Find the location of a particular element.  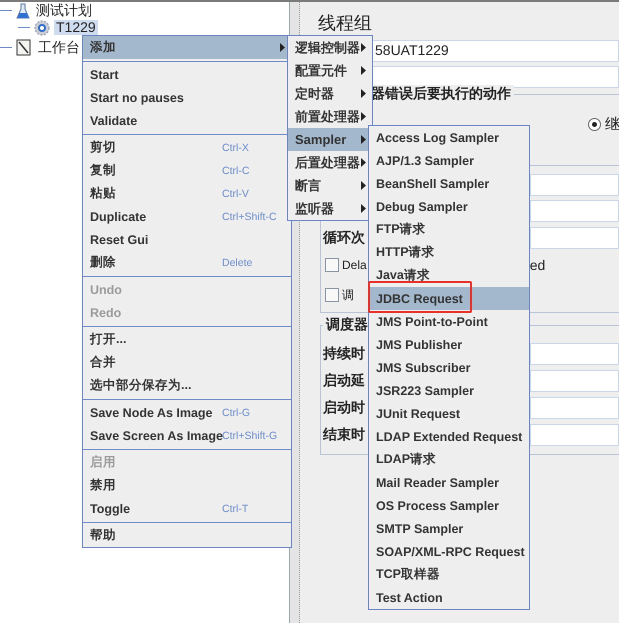

shortcut-label: Ctrl-T is located at coordinates (235, 508).